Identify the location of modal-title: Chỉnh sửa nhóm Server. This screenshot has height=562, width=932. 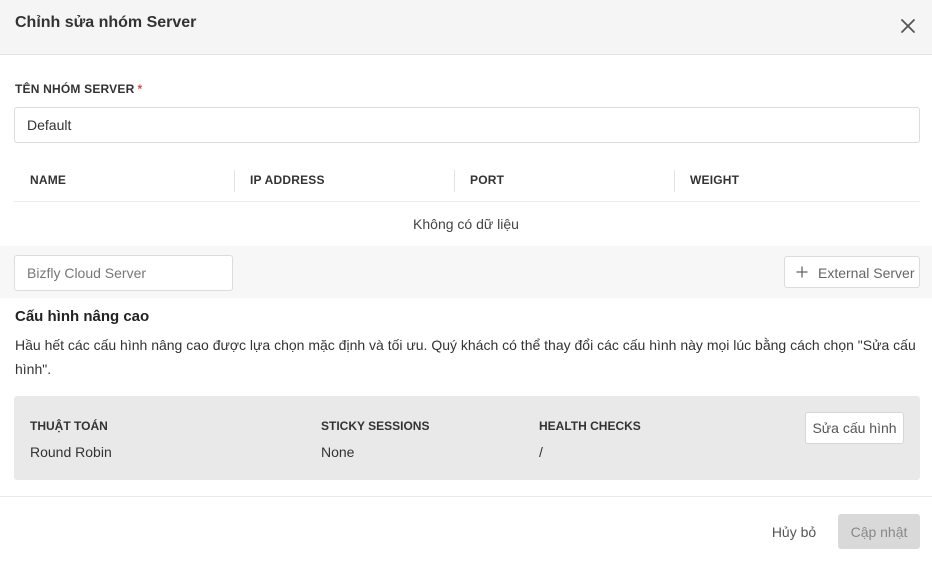
(106, 22).